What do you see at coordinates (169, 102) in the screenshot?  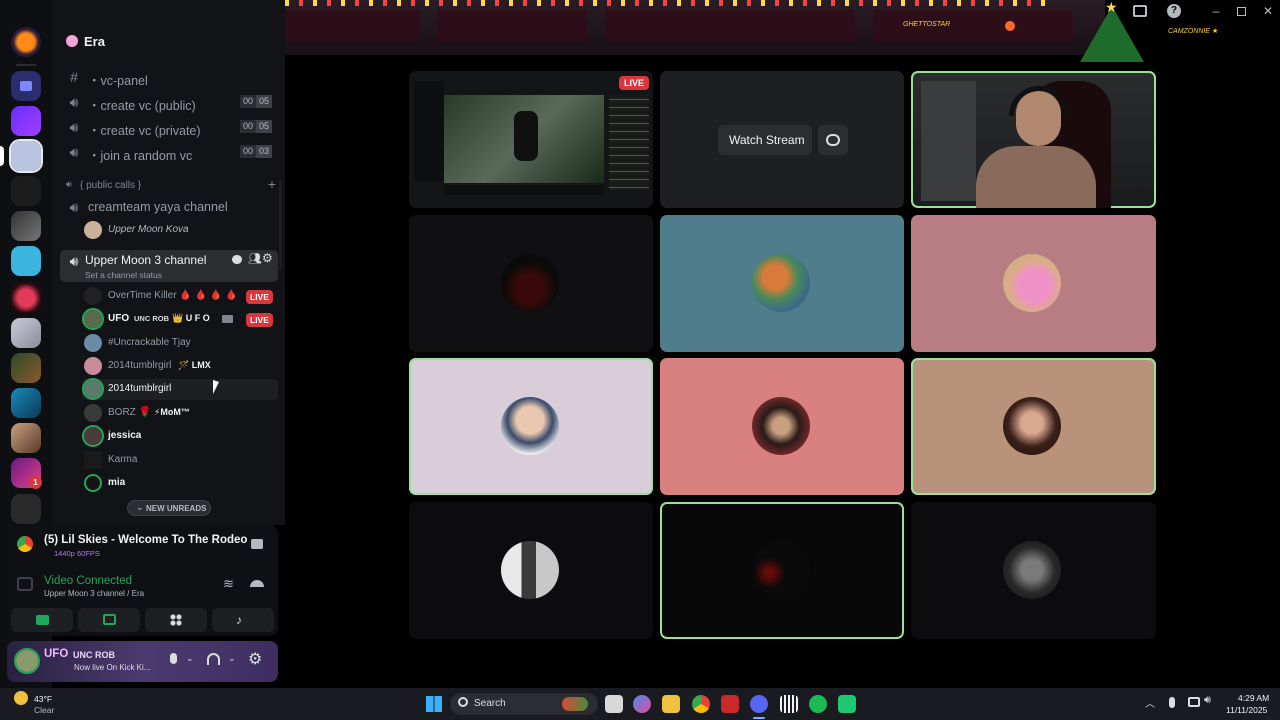 I see `channel-create-vc-public: 🔊︎ ・create vc (public) 00 05` at bounding box center [169, 102].